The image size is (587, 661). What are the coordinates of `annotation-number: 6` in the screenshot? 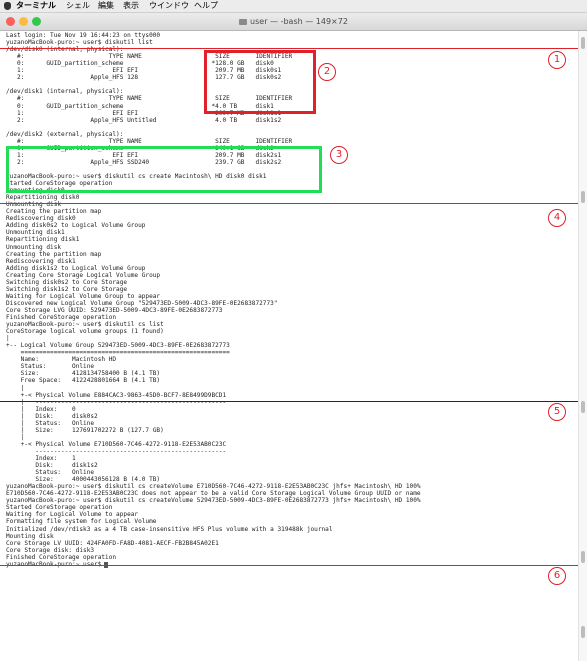 It's located at (557, 576).